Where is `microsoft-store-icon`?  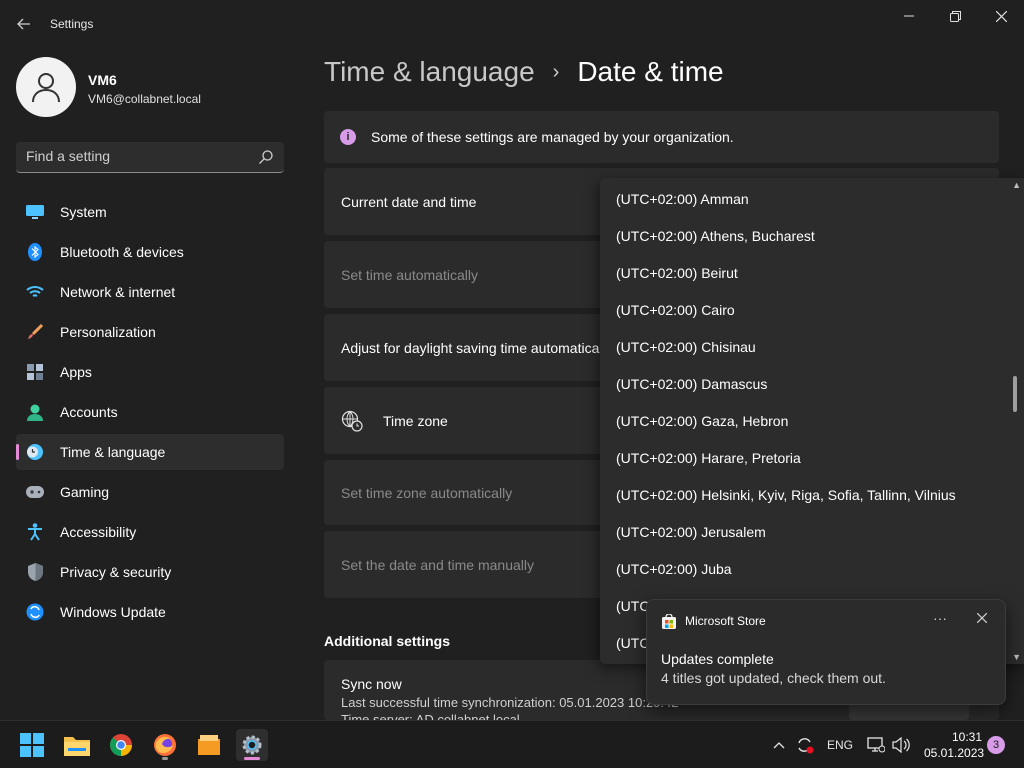
microsoft-store-icon is located at coordinates (669, 621).